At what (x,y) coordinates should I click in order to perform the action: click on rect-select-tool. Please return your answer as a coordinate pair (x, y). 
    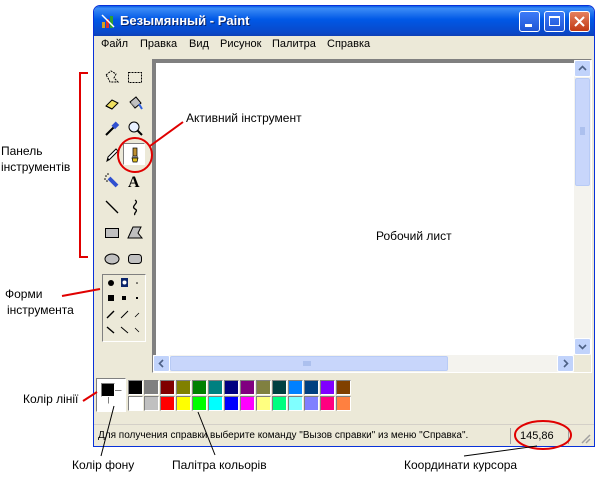
    Looking at the image, I should click on (135, 77).